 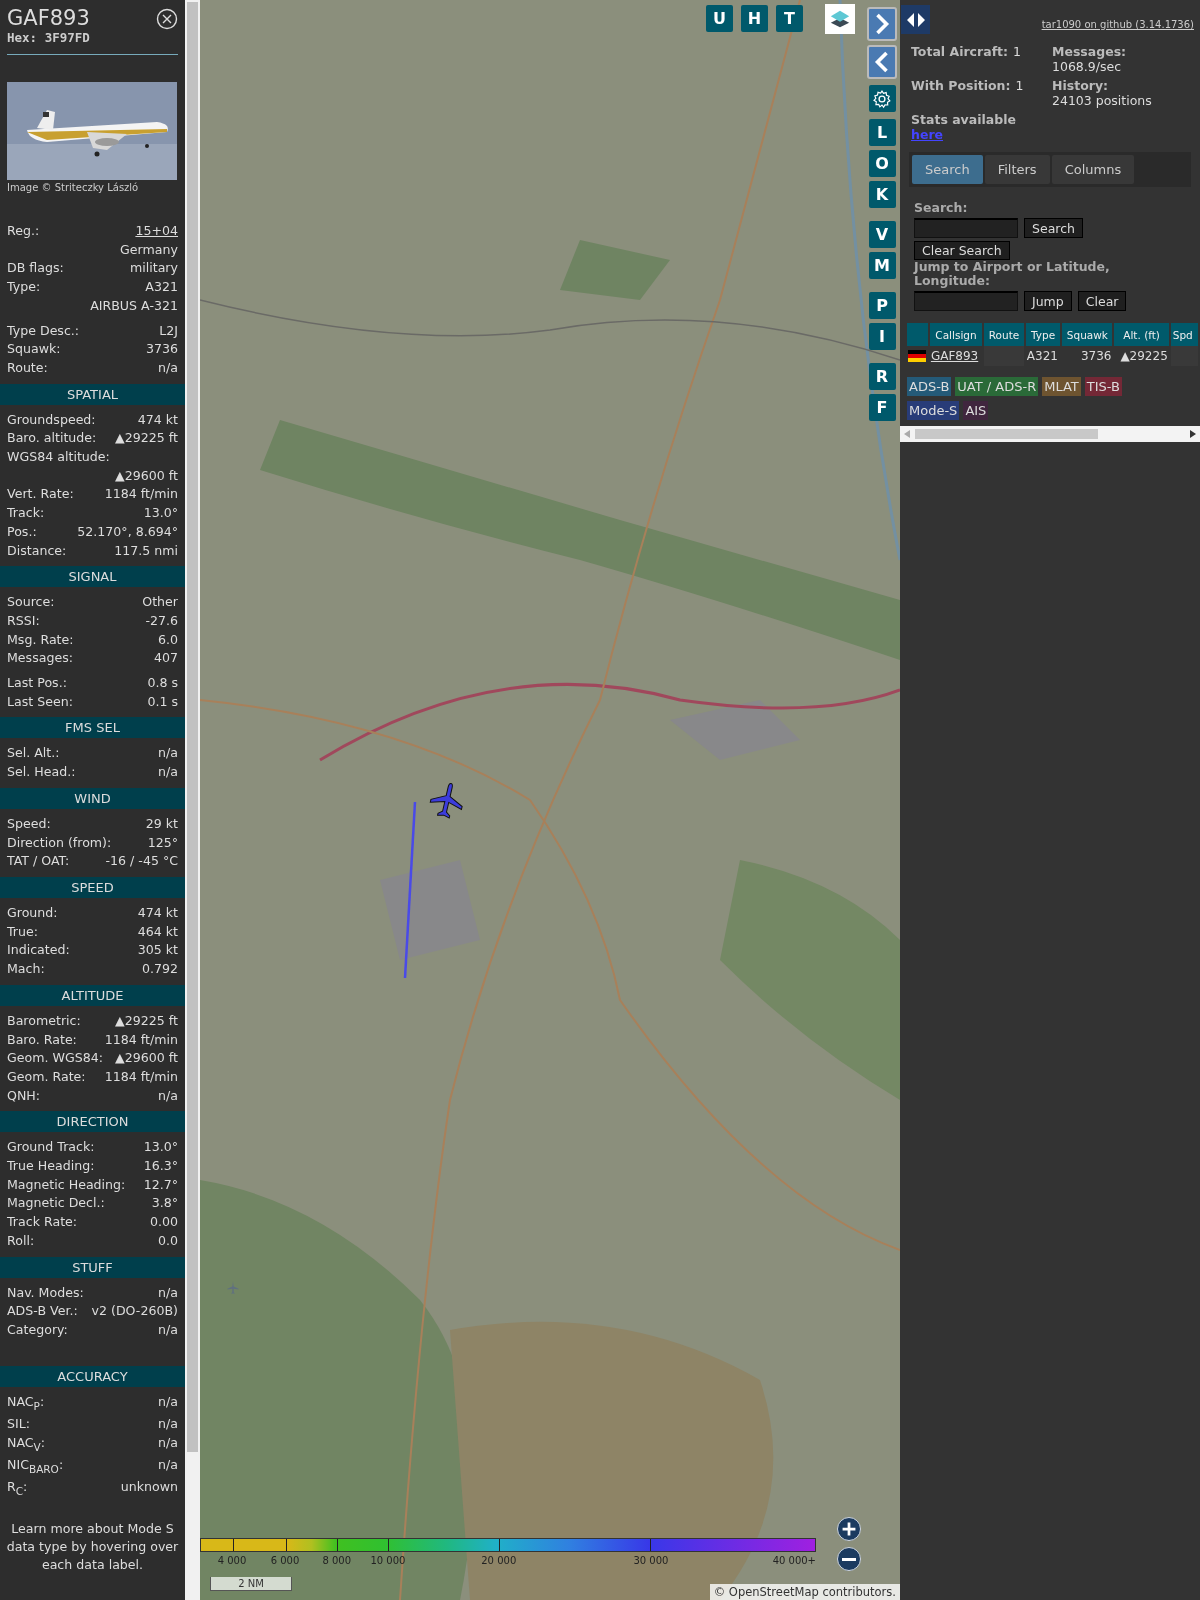 I want to click on field-label: Distance:, so click(x=37, y=550).